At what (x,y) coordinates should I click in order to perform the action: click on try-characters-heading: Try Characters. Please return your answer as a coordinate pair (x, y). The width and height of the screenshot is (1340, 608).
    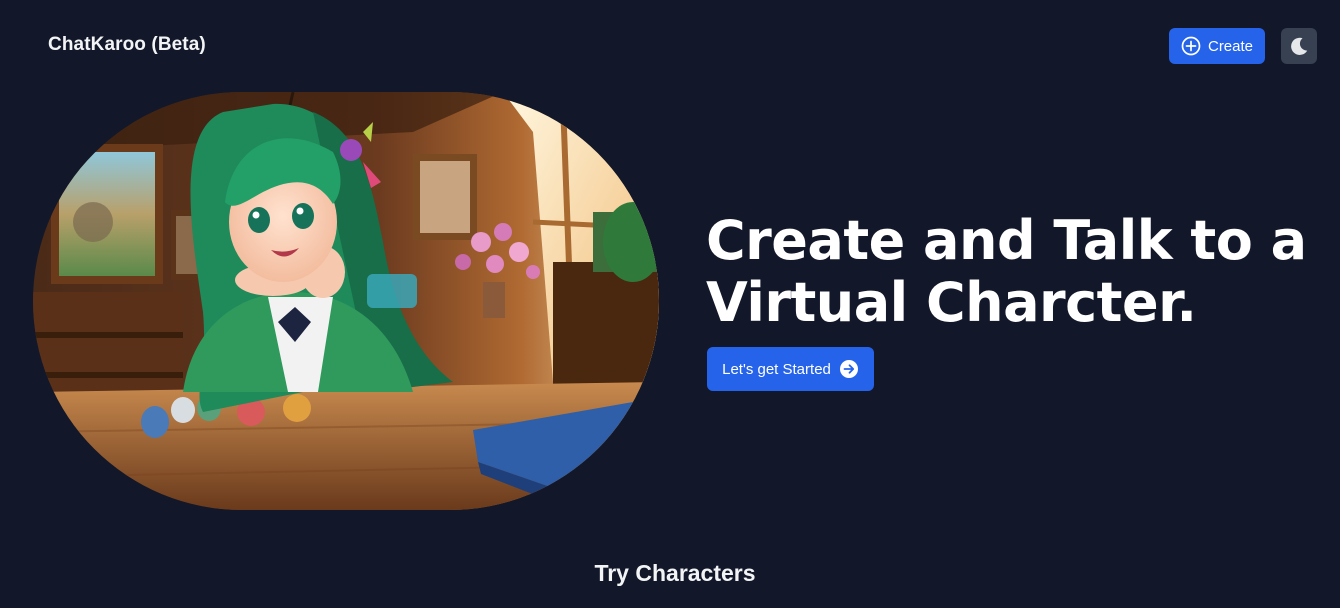
    Looking at the image, I should click on (675, 573).